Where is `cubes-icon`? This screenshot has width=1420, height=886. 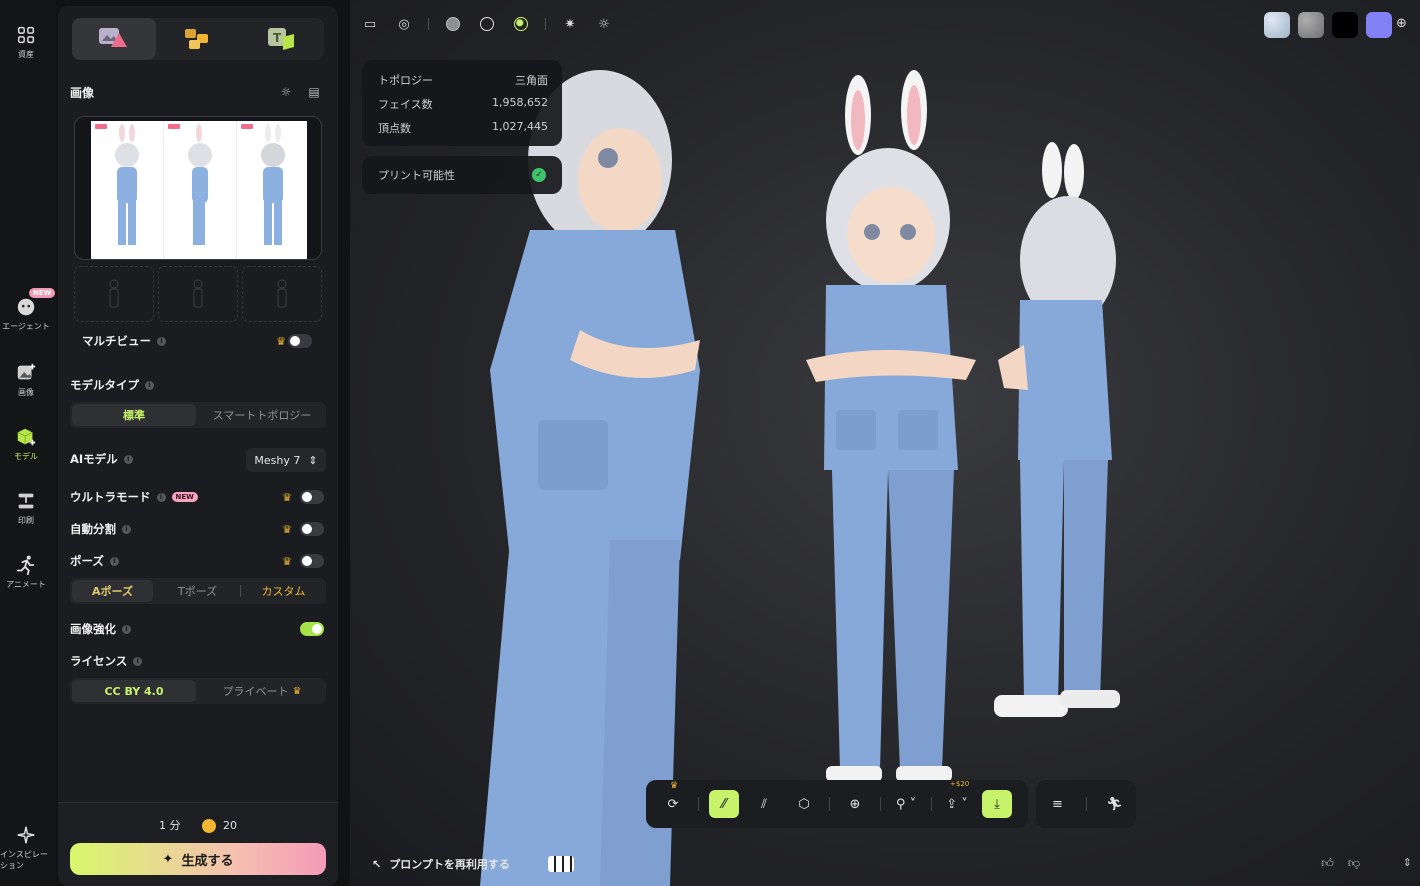 cubes-icon is located at coordinates (196, 39).